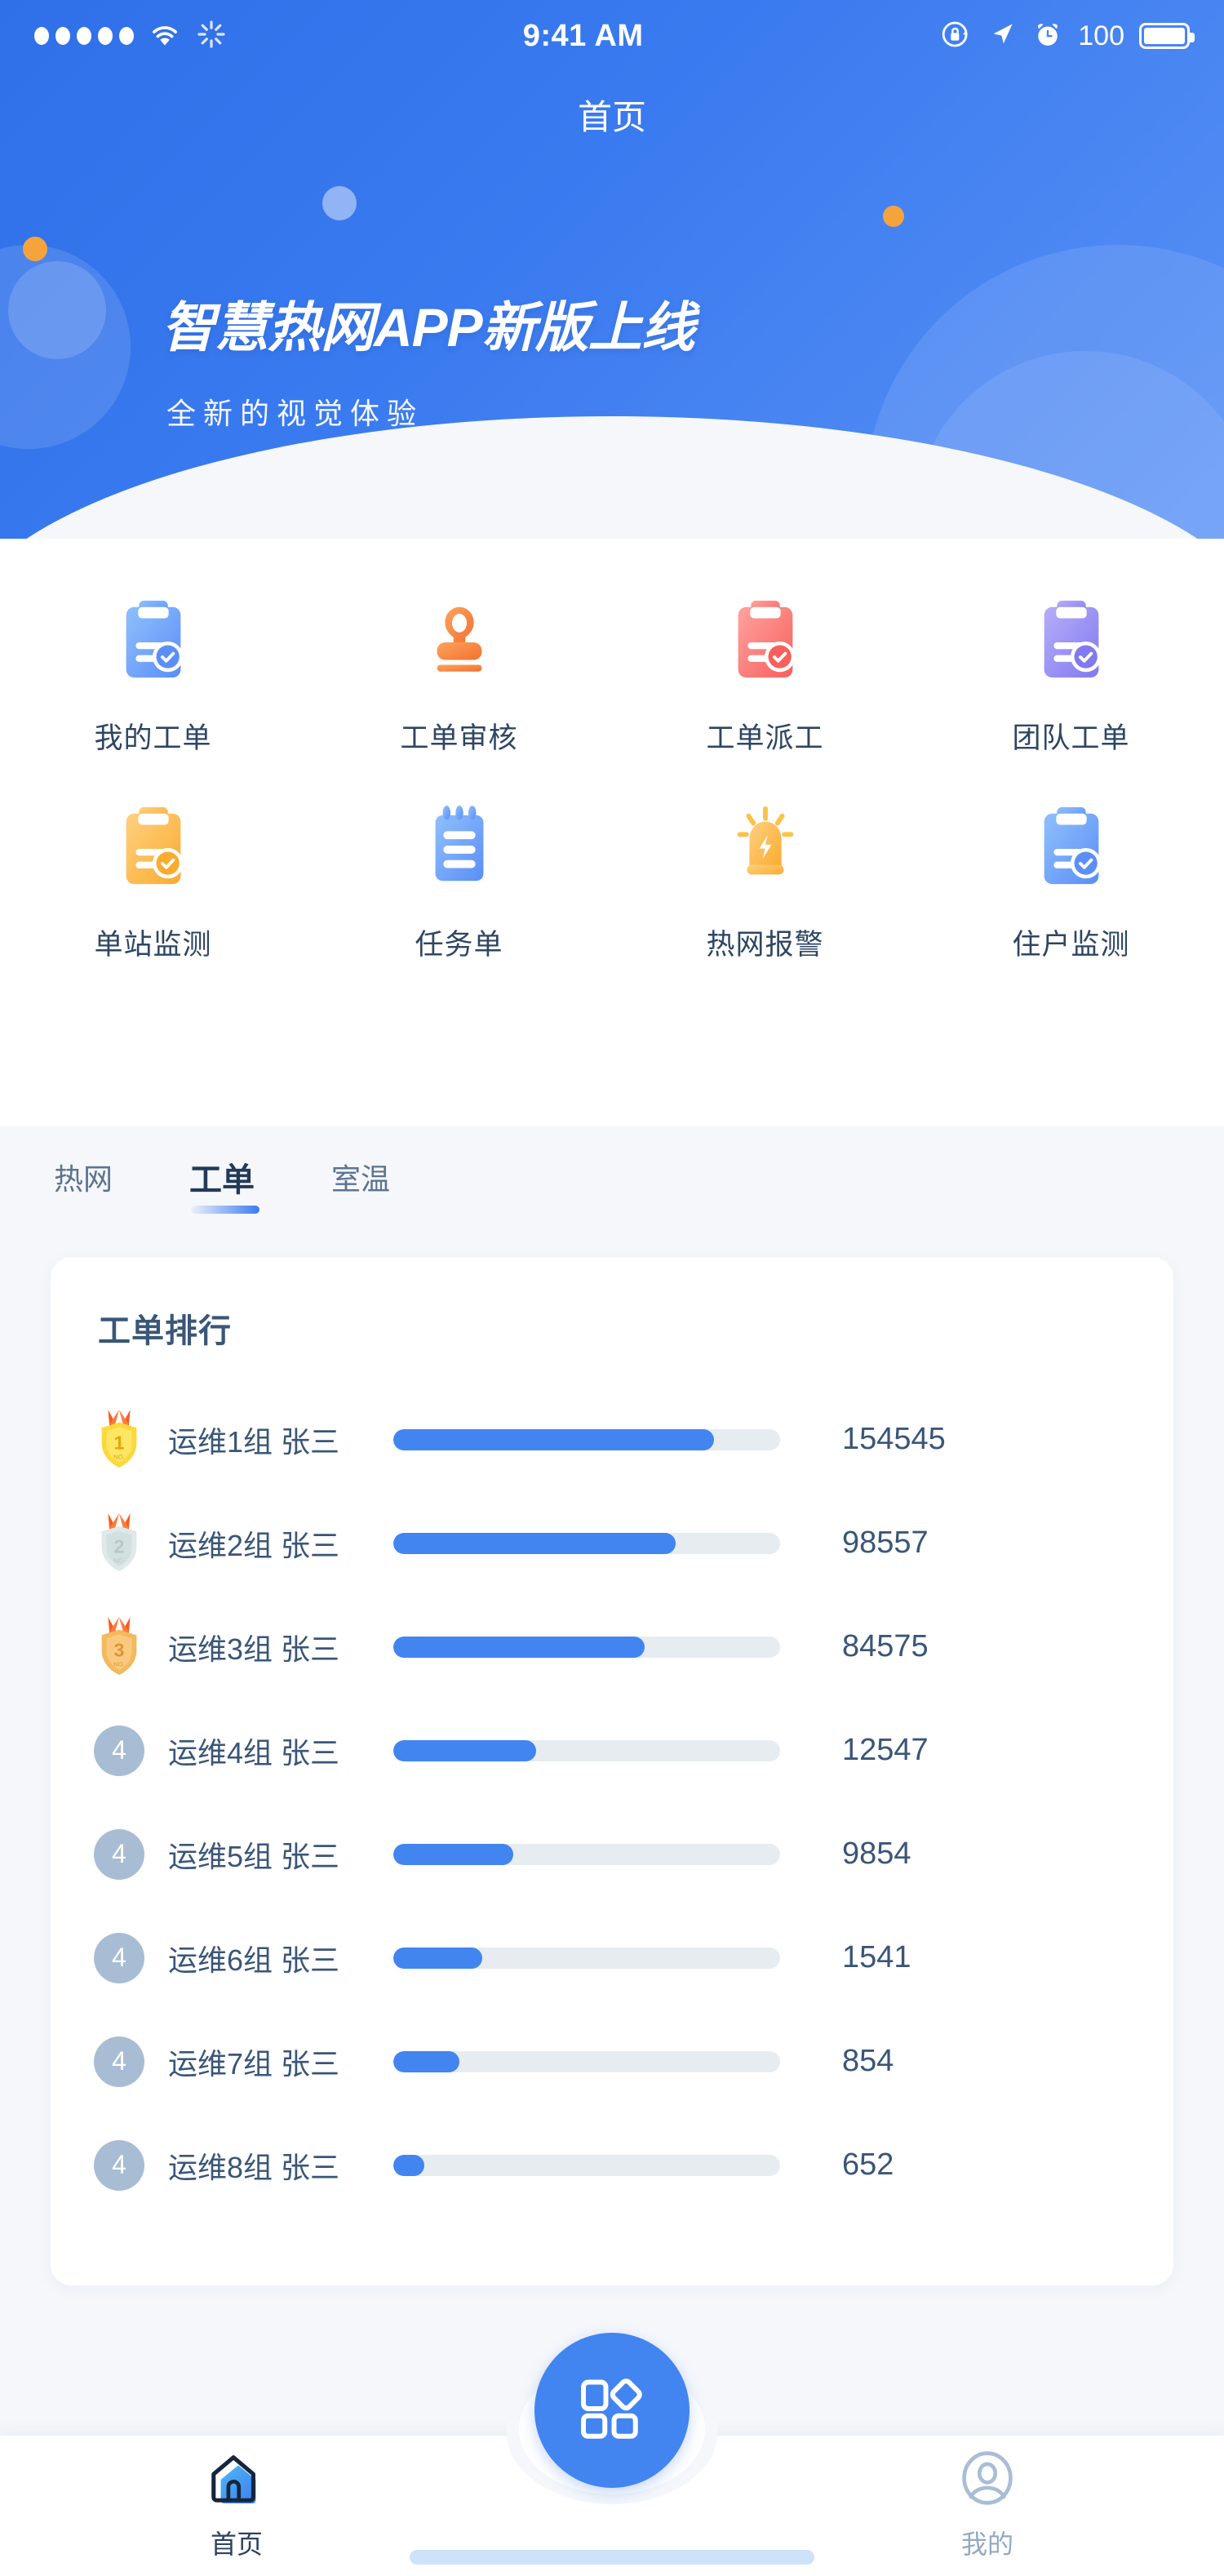 The height and width of the screenshot is (2576, 1224). I want to click on rank-value: 652, so click(868, 2164).